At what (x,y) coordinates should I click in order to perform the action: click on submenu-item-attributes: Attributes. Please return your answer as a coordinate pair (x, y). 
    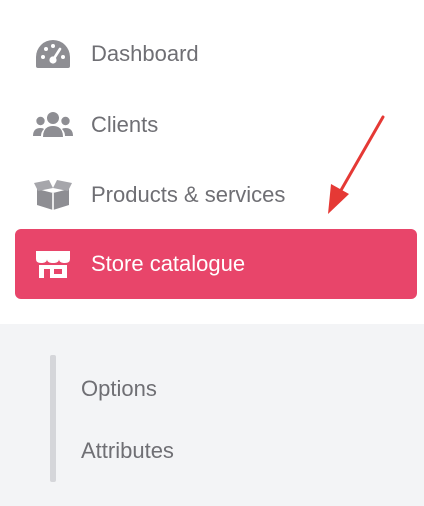
    Looking at the image, I should click on (127, 451).